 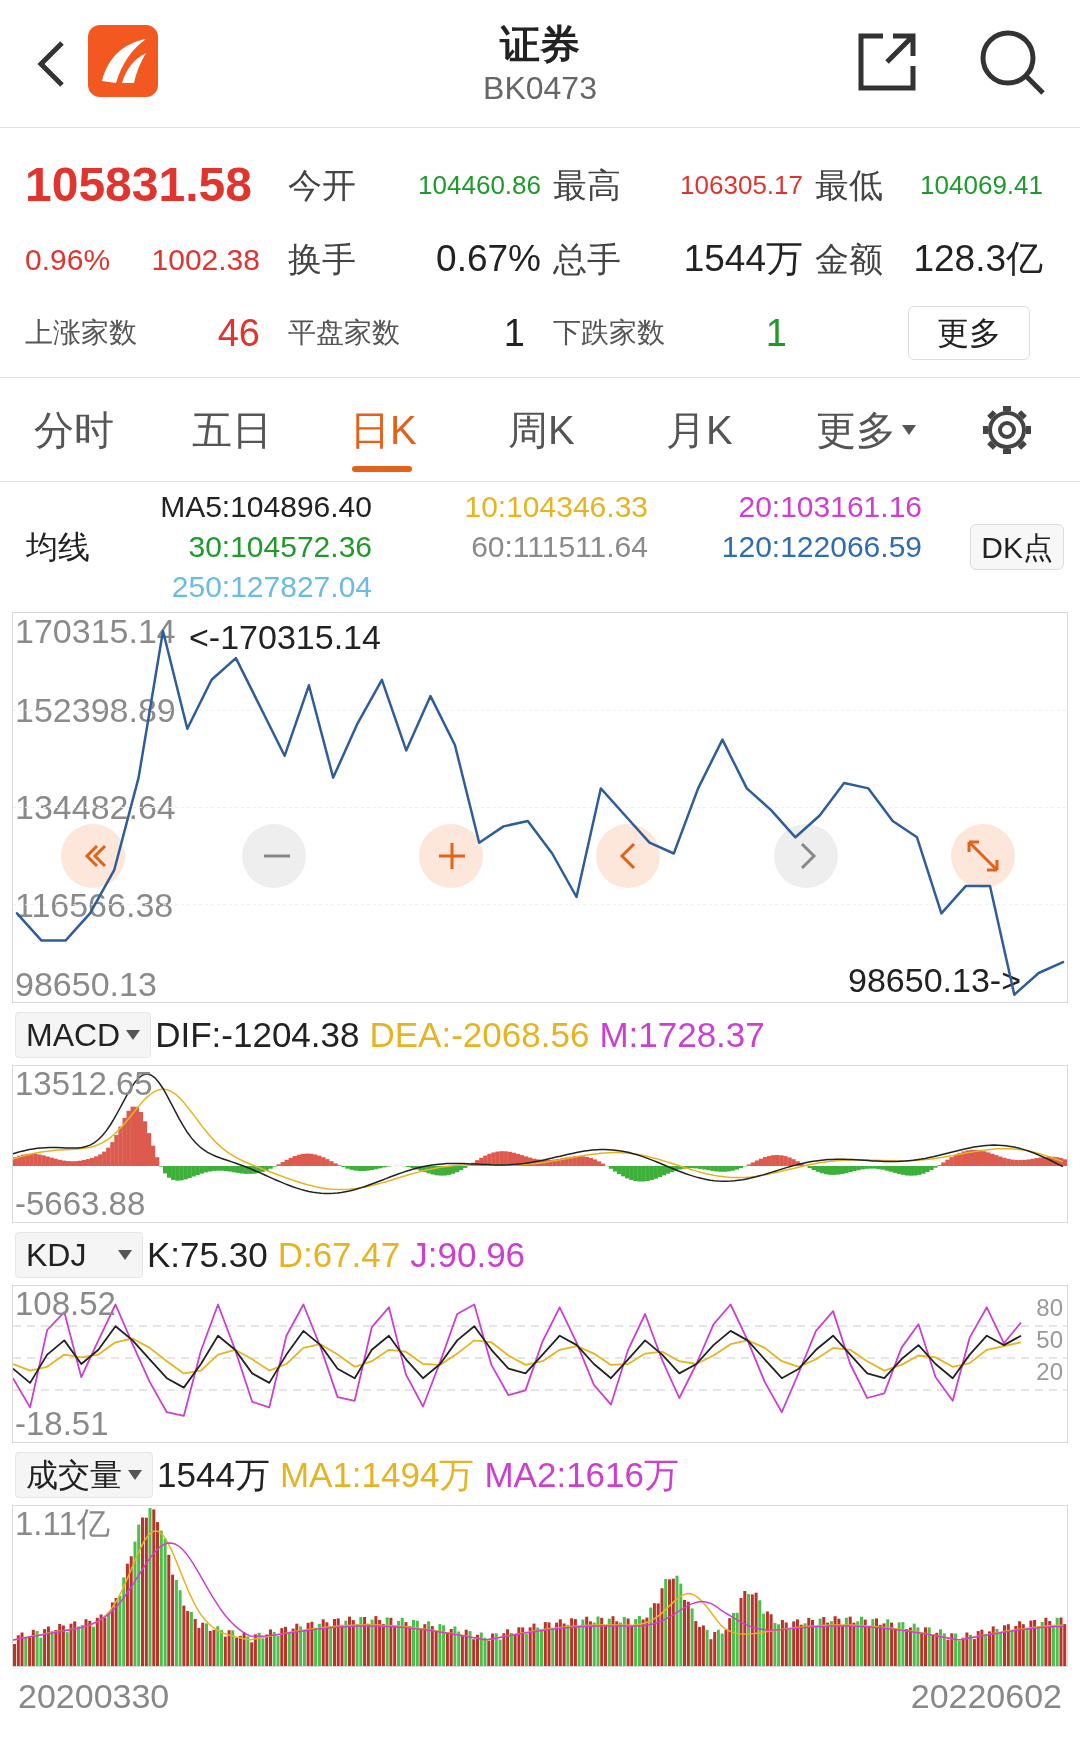 What do you see at coordinates (86, 984) in the screenshot?
I see `axis-label: 98650.13` at bounding box center [86, 984].